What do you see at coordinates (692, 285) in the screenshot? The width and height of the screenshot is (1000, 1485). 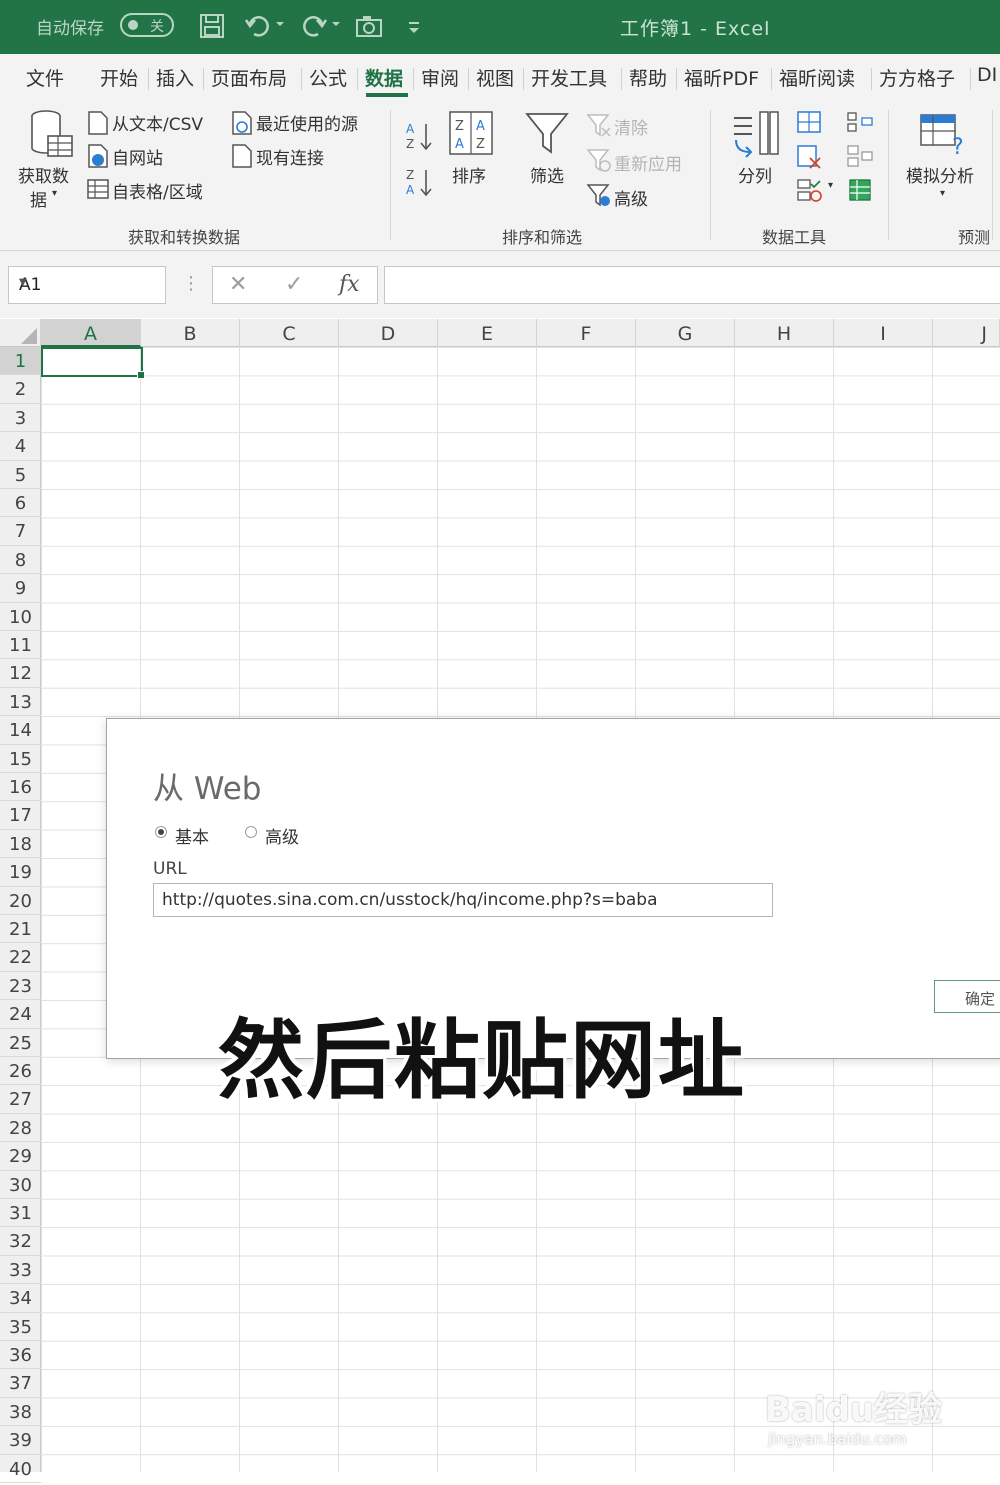 I see `formula-input` at bounding box center [692, 285].